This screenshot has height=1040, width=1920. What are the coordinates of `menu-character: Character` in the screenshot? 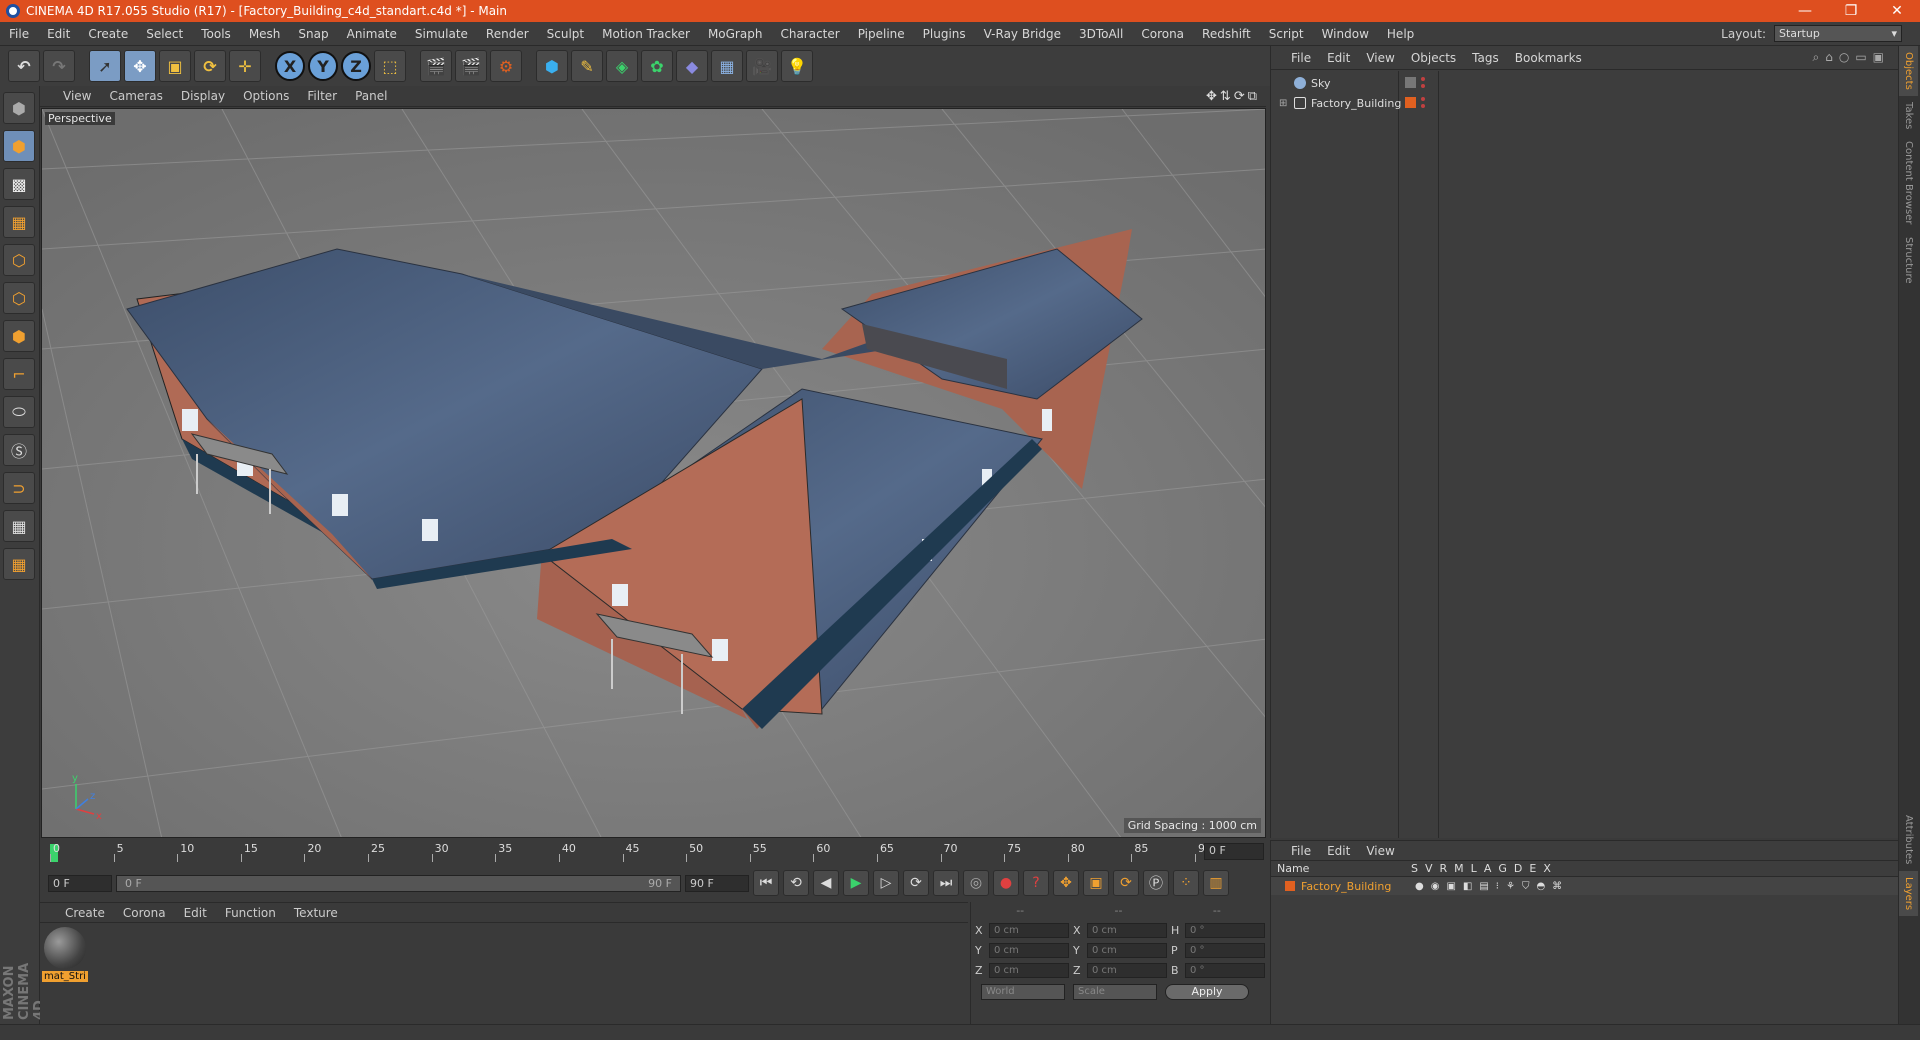 It's located at (809, 34).